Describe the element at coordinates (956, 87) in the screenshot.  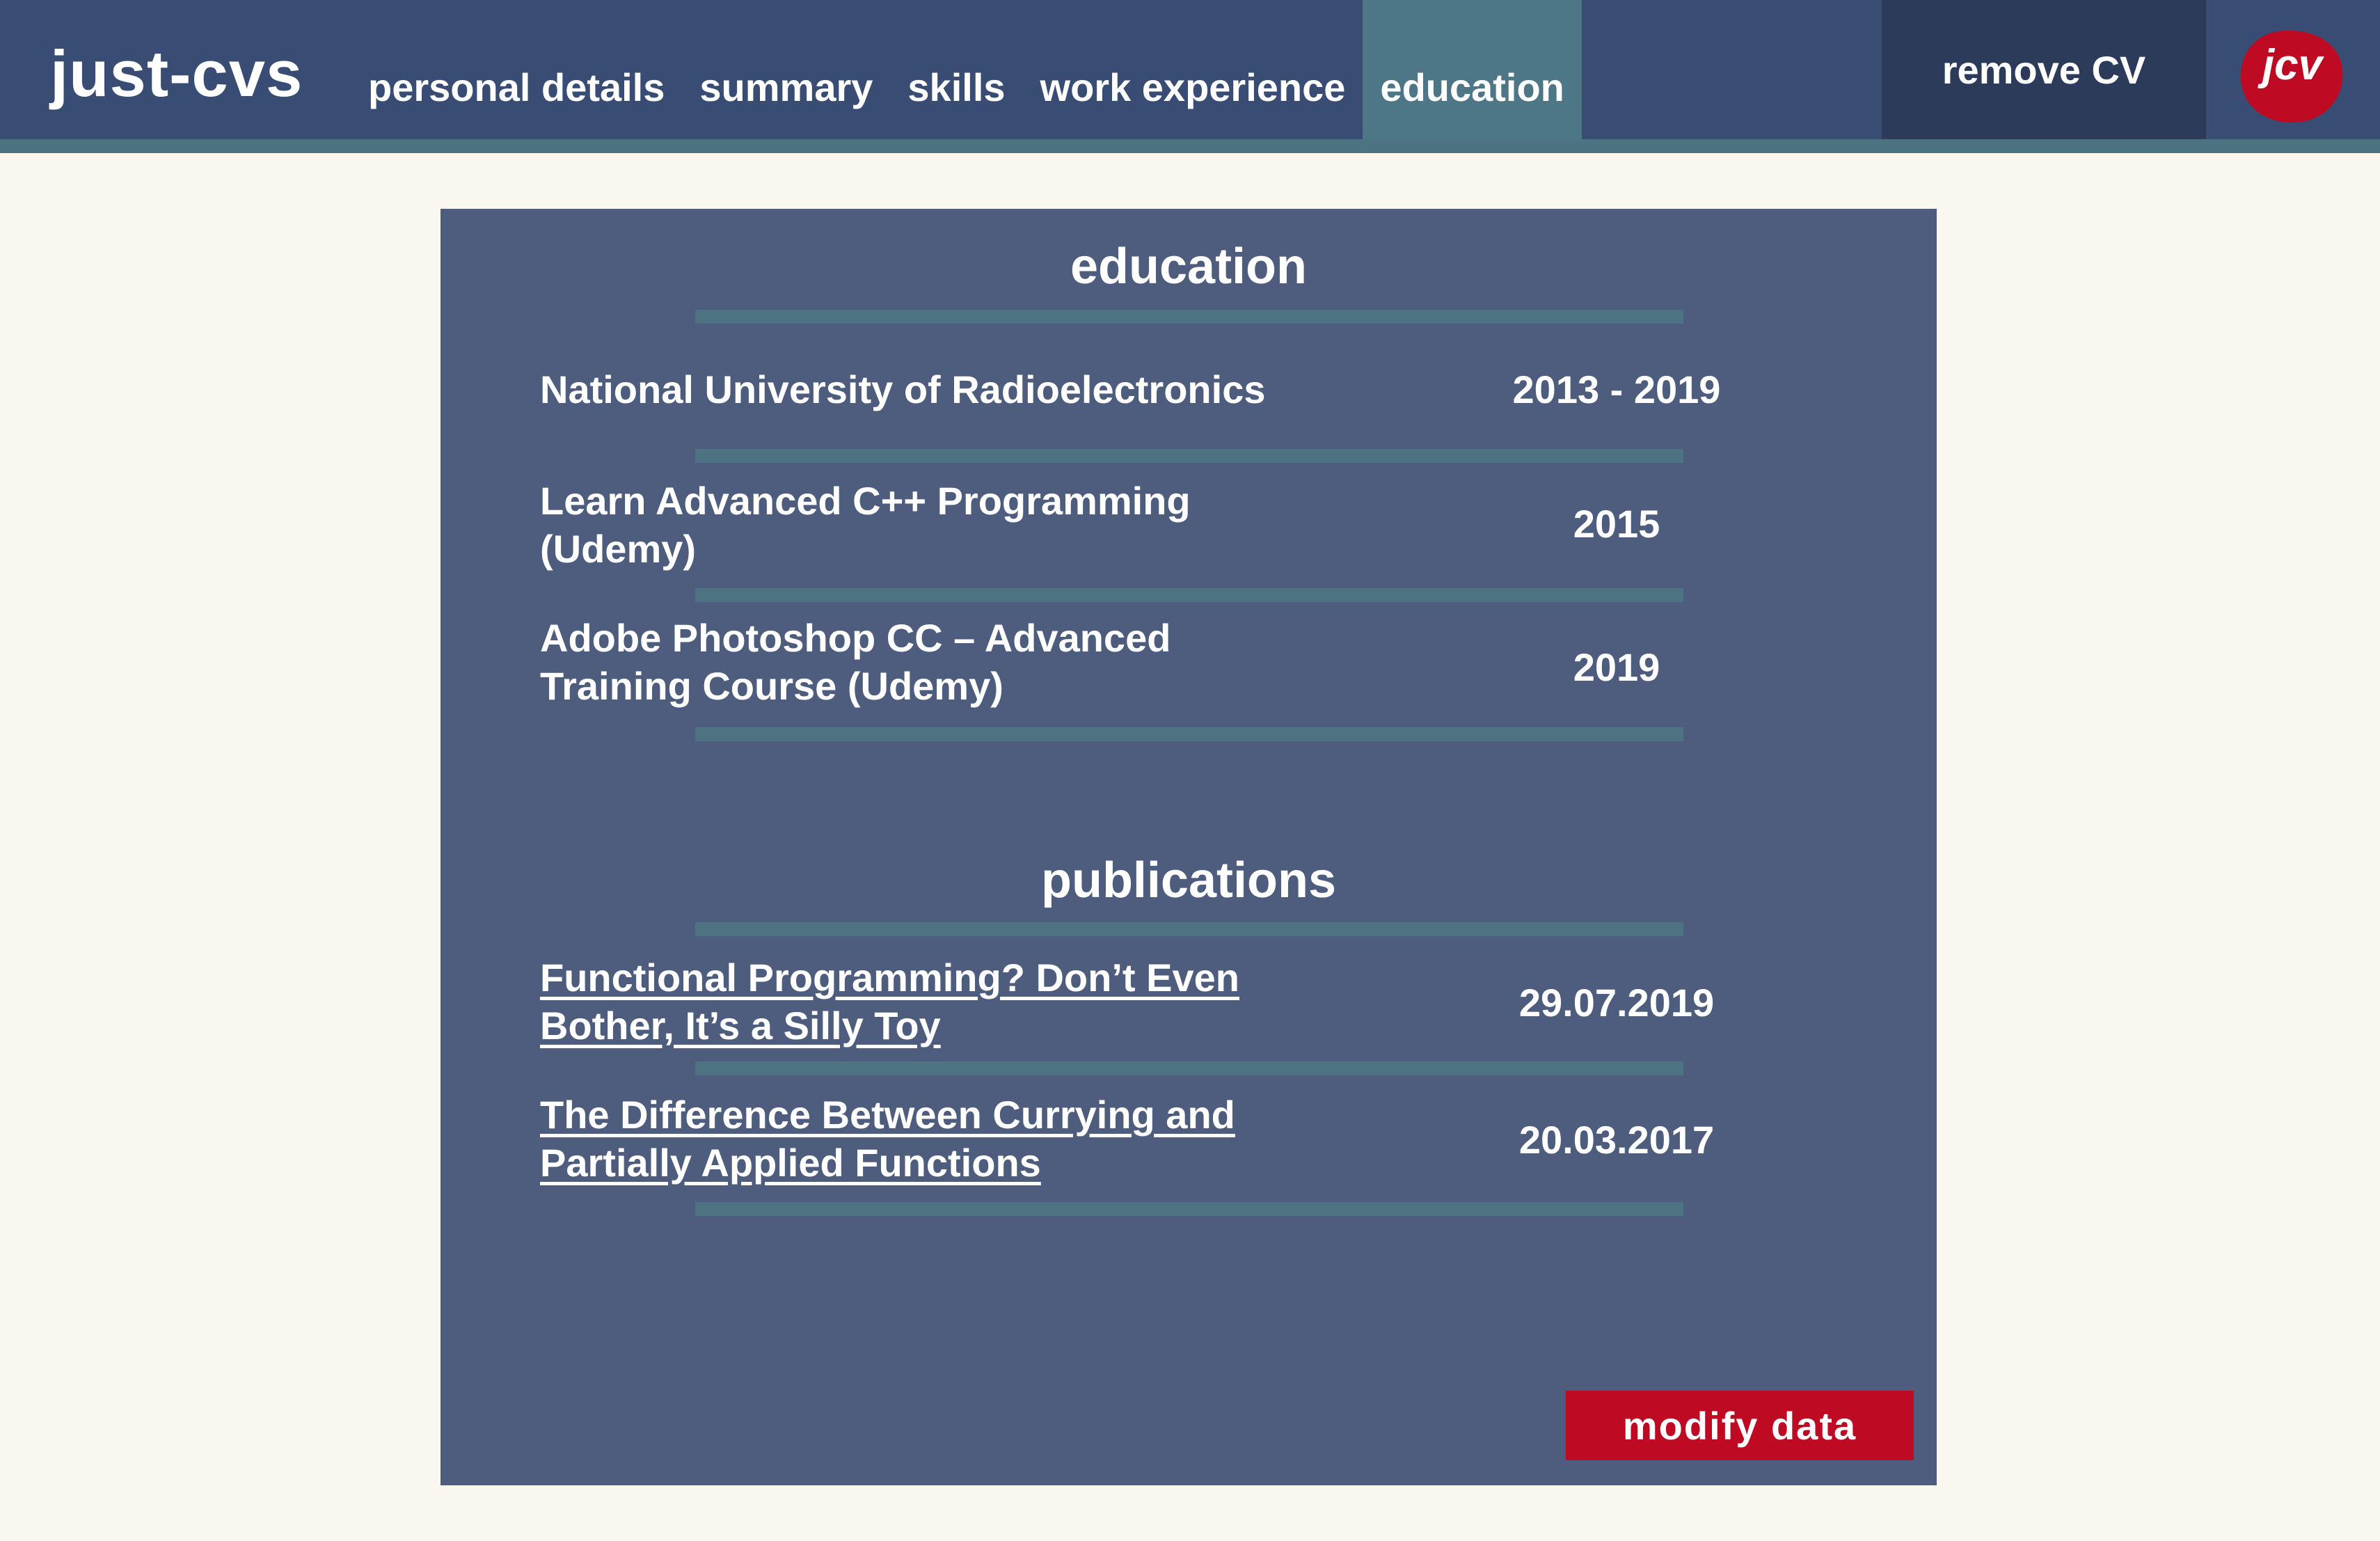
I see `nav-item-label: skills` at that location.